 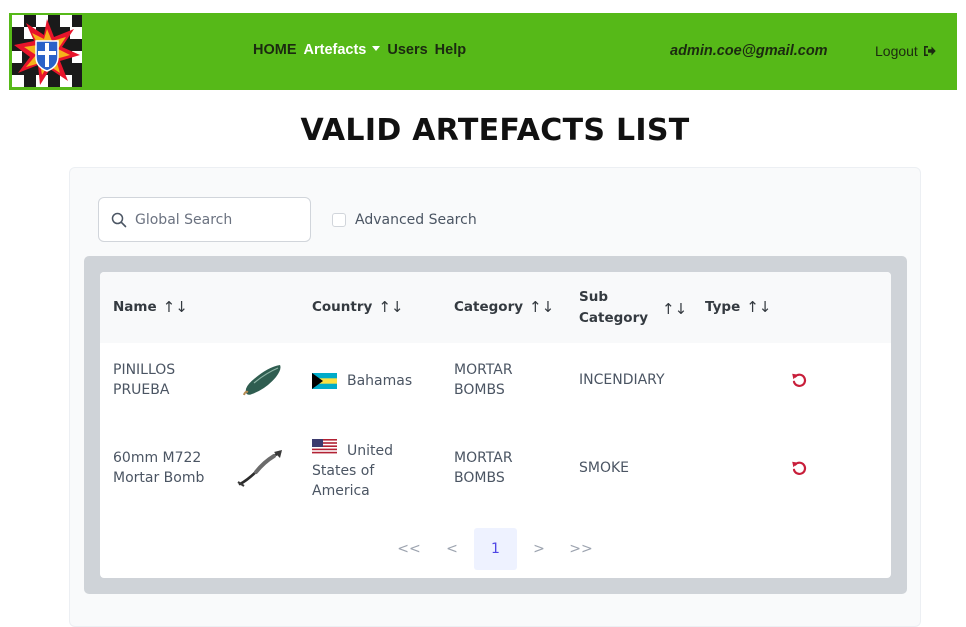 What do you see at coordinates (749, 51) in the screenshot?
I see `user-email: admin.coe@gmail.com` at bounding box center [749, 51].